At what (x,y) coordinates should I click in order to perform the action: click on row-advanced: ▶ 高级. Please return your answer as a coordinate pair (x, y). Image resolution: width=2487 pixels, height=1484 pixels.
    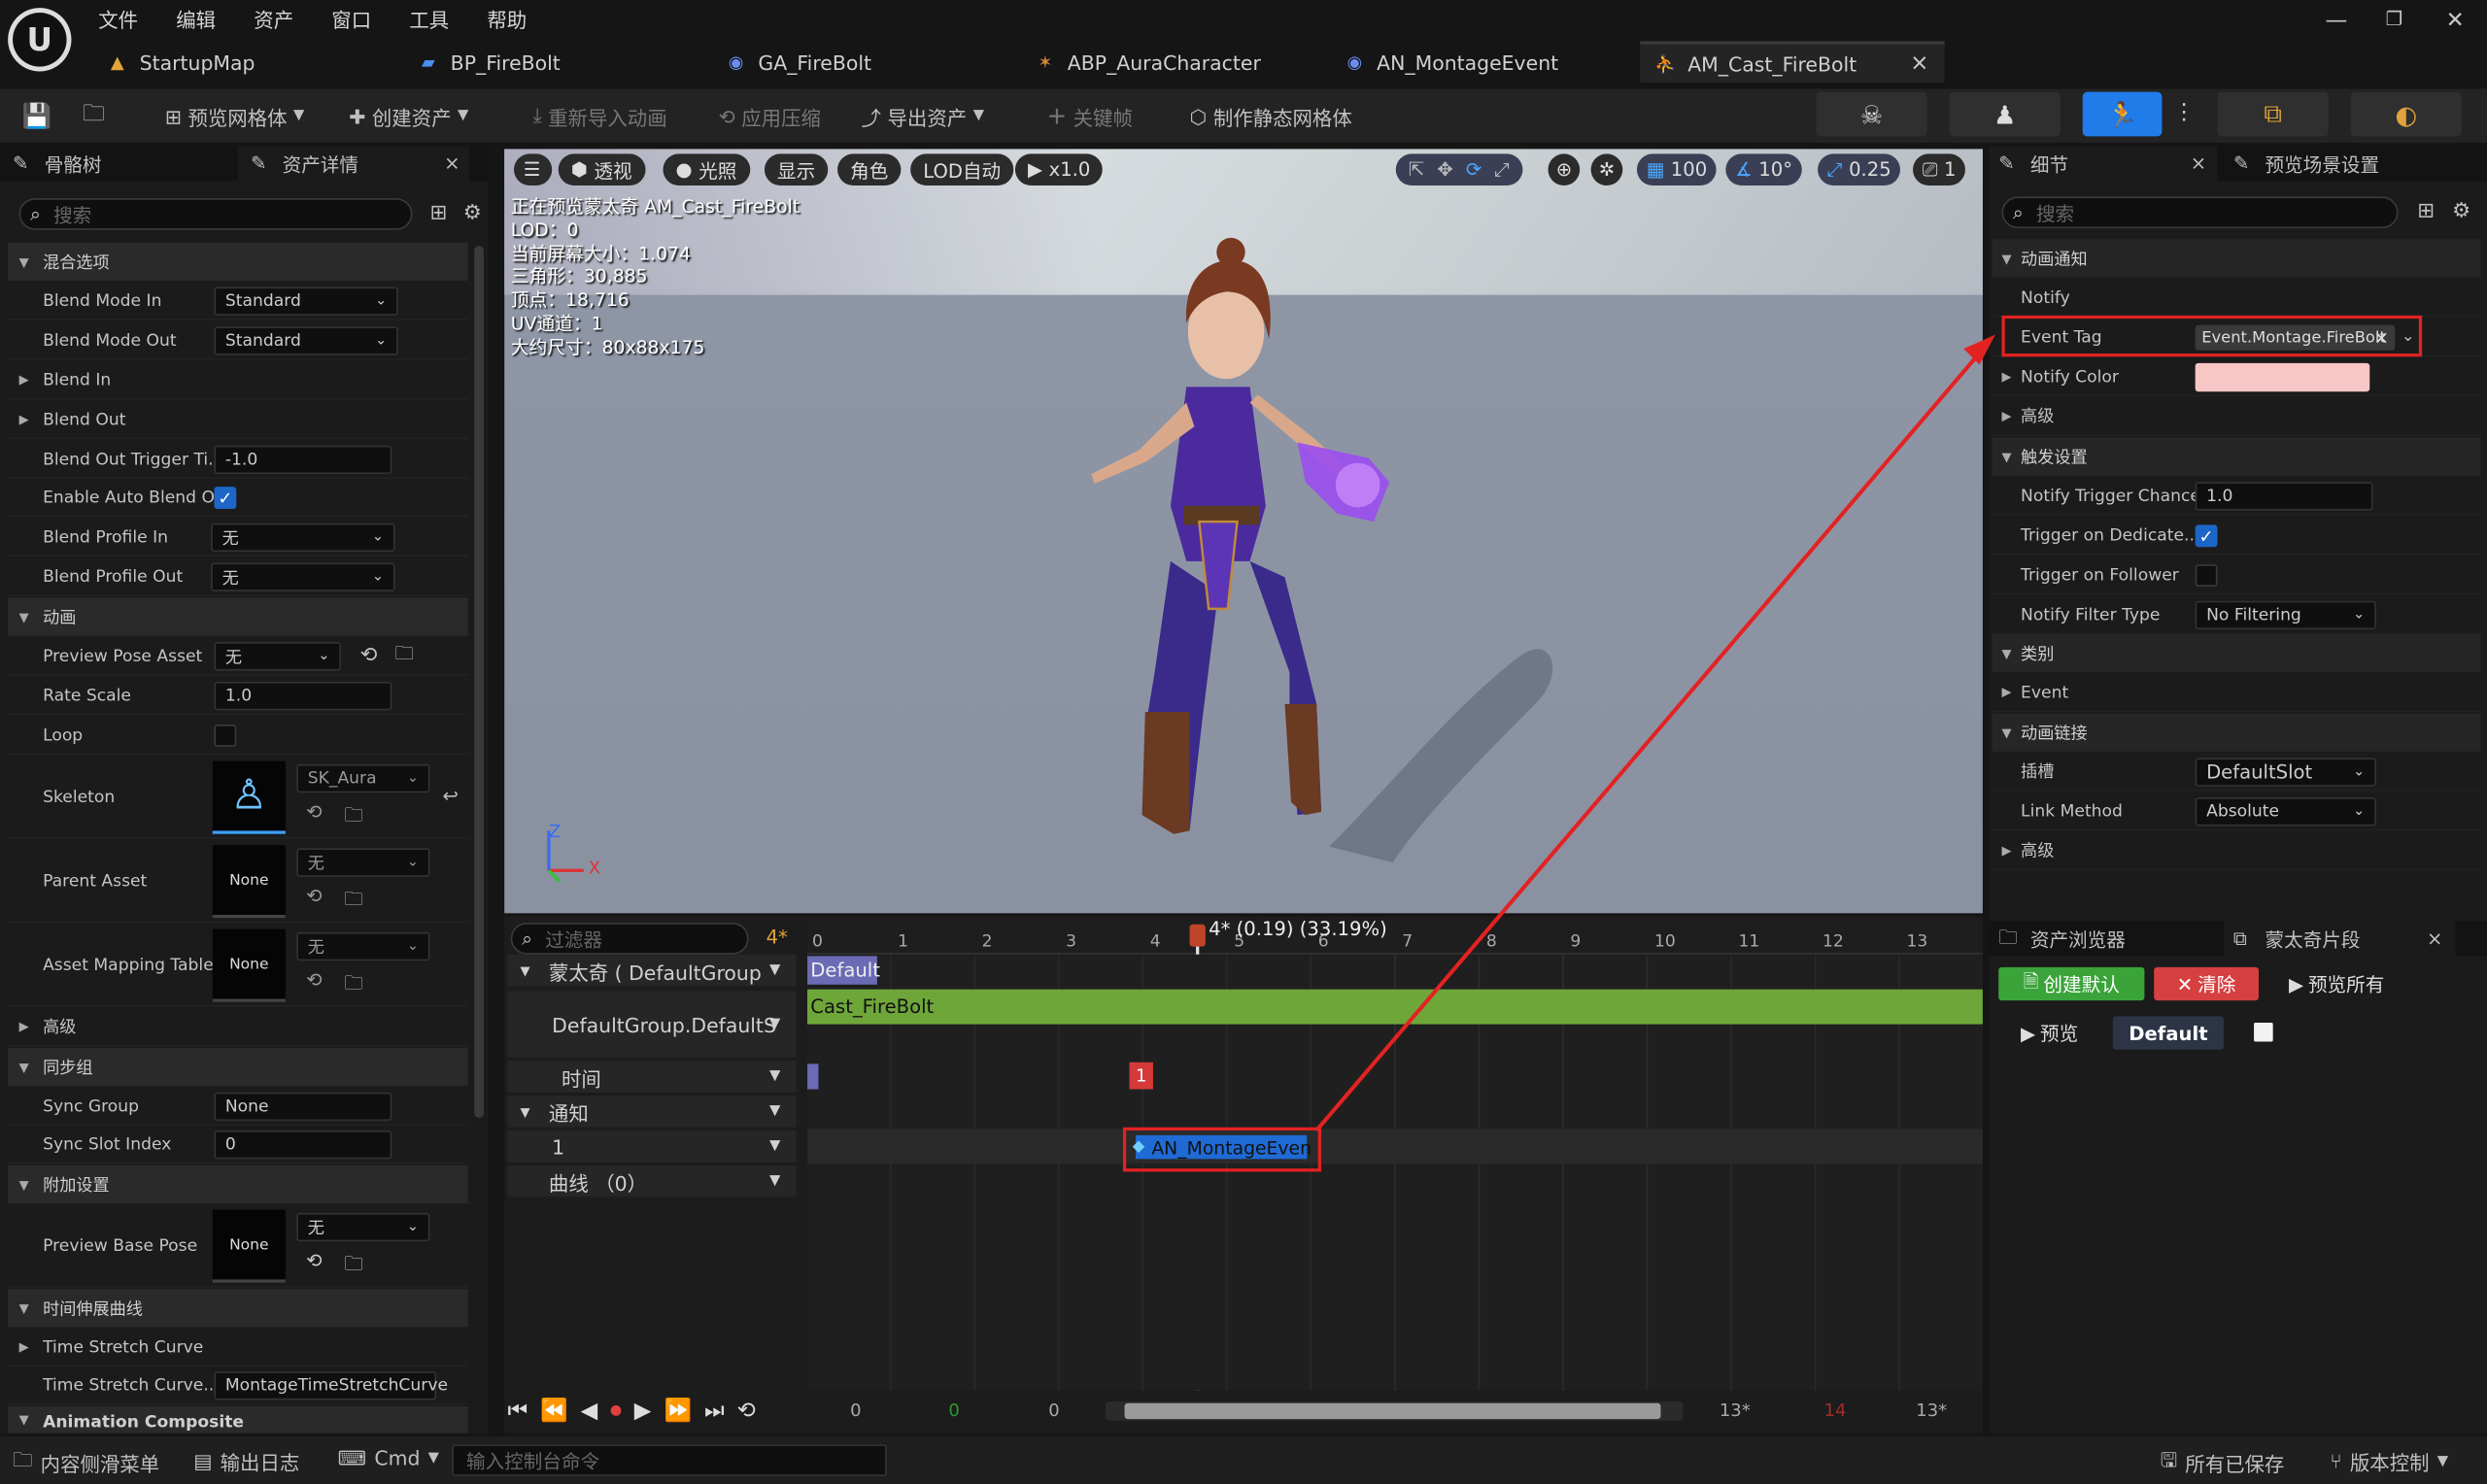
    Looking at the image, I should click on (238, 1027).